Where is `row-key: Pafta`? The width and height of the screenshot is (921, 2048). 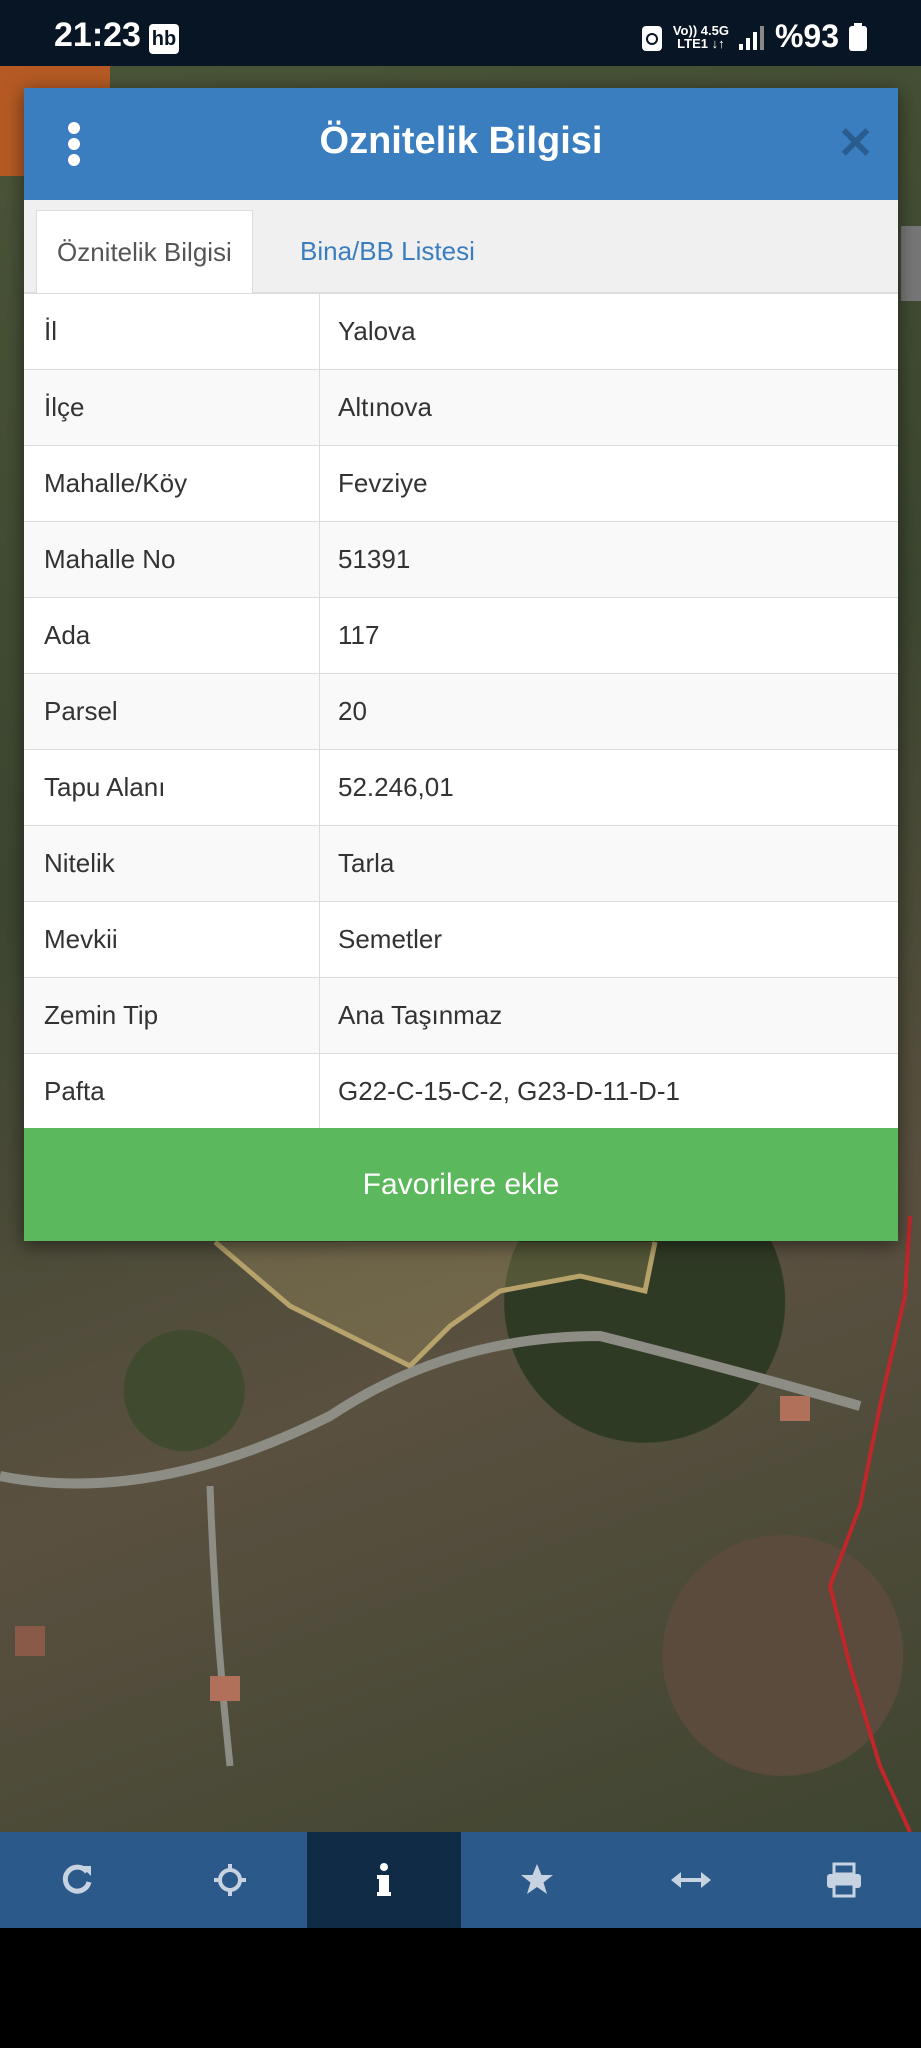 row-key: Pafta is located at coordinates (172, 1091).